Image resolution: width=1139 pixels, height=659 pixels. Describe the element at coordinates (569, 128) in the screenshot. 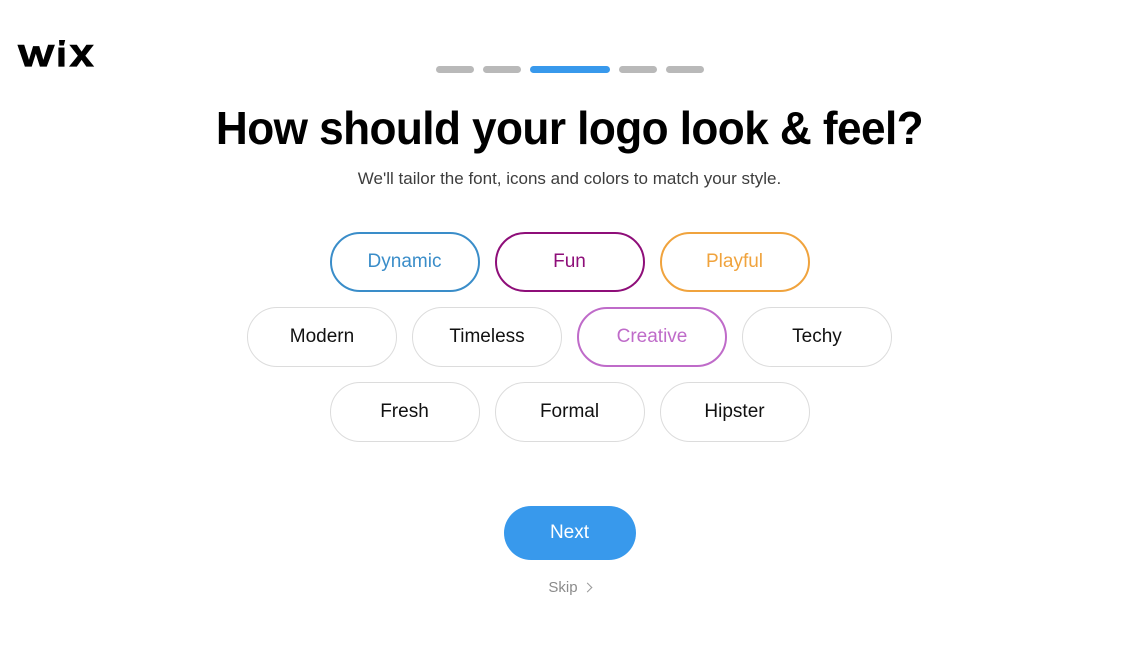

I see `page-title: How should your logo look & feel?` at that location.